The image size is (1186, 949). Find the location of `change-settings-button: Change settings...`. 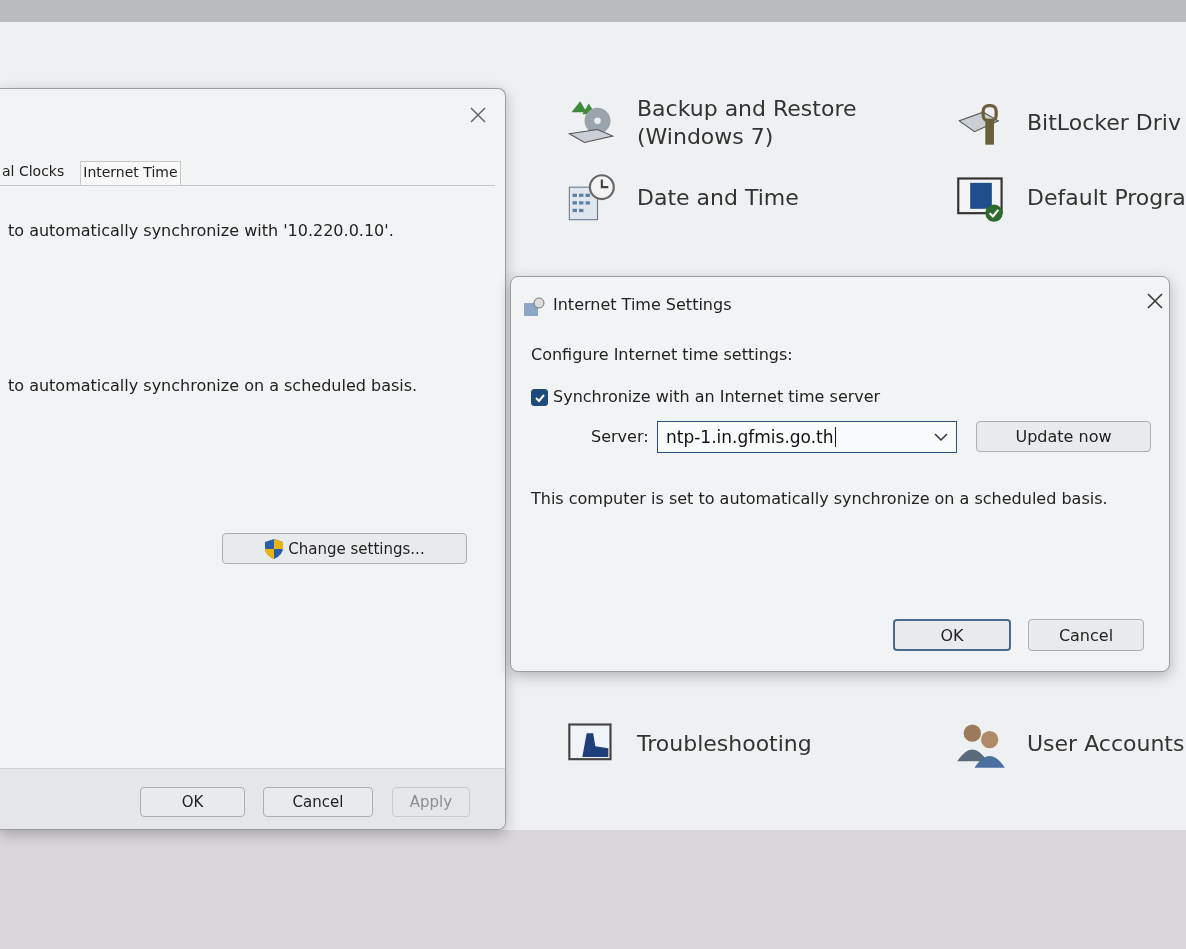

change-settings-button: Change settings... is located at coordinates (344, 548).